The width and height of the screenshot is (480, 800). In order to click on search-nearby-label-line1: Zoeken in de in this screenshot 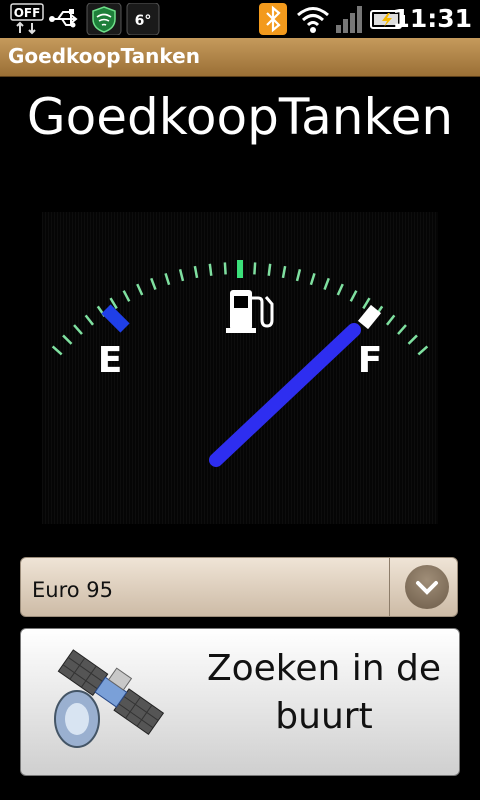, I will do `click(324, 668)`.